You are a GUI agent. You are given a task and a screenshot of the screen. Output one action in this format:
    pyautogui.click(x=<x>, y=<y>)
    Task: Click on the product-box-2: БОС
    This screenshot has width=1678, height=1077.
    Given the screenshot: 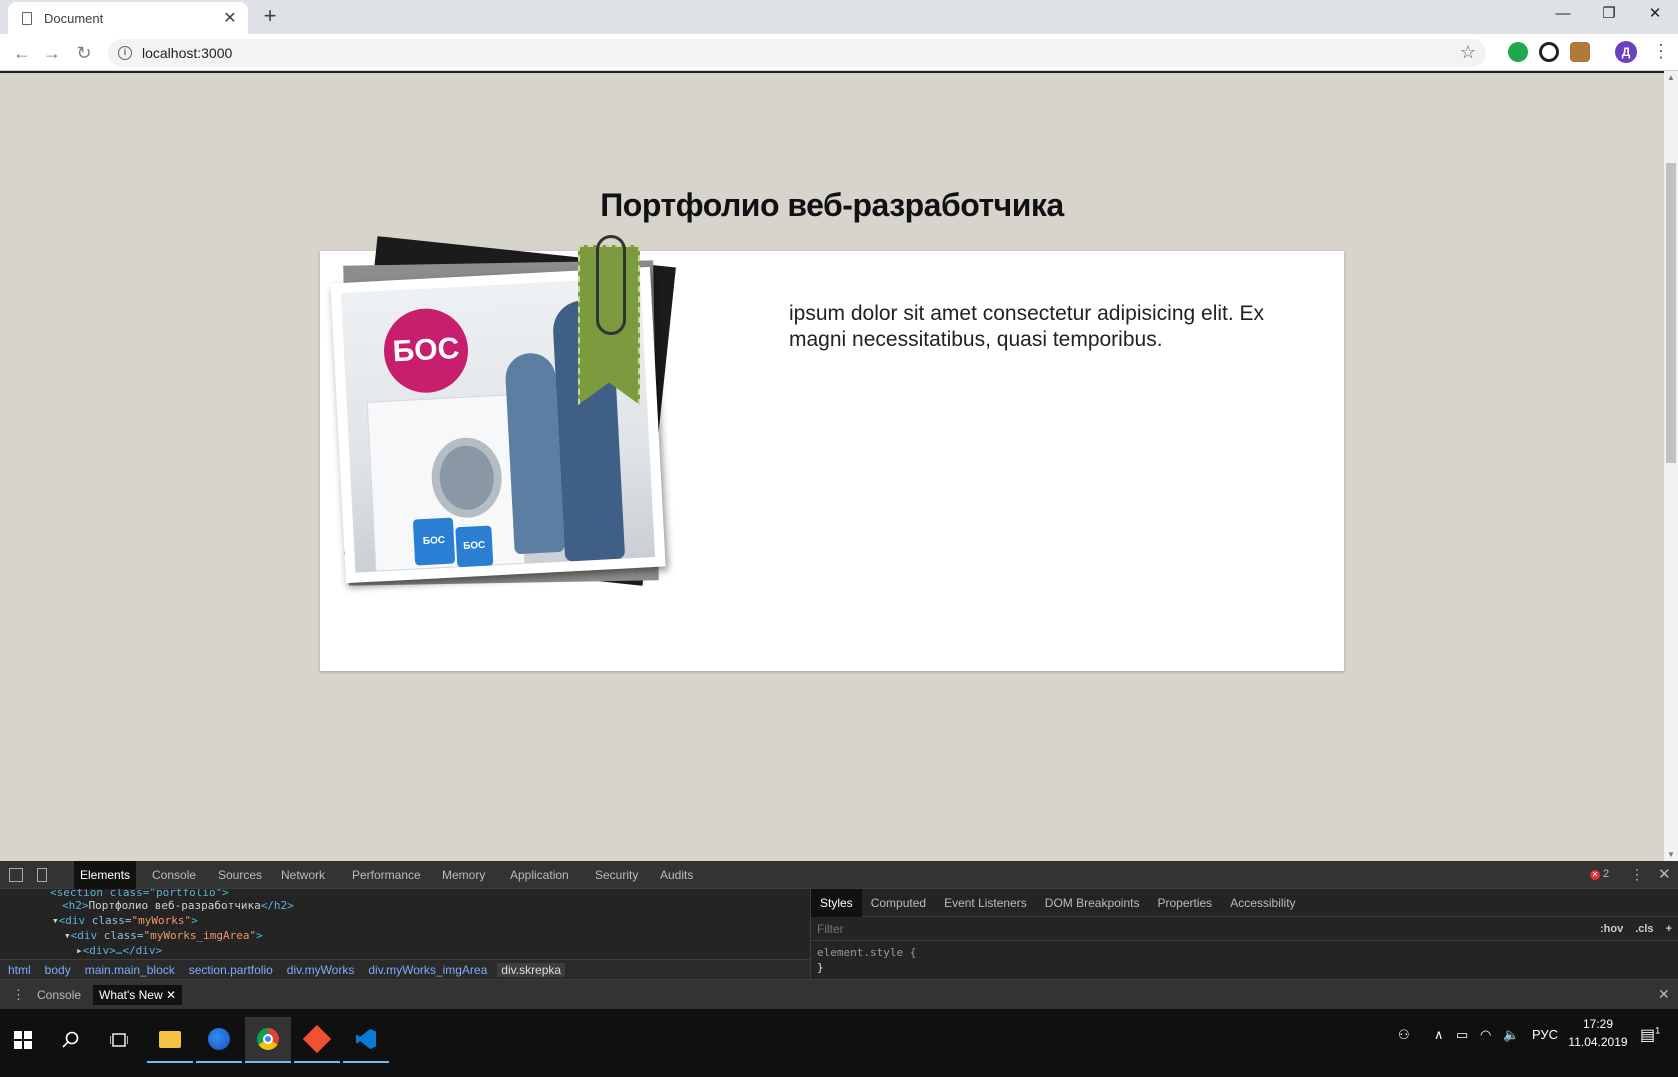 What is the action you would take?
    pyautogui.click(x=474, y=546)
    